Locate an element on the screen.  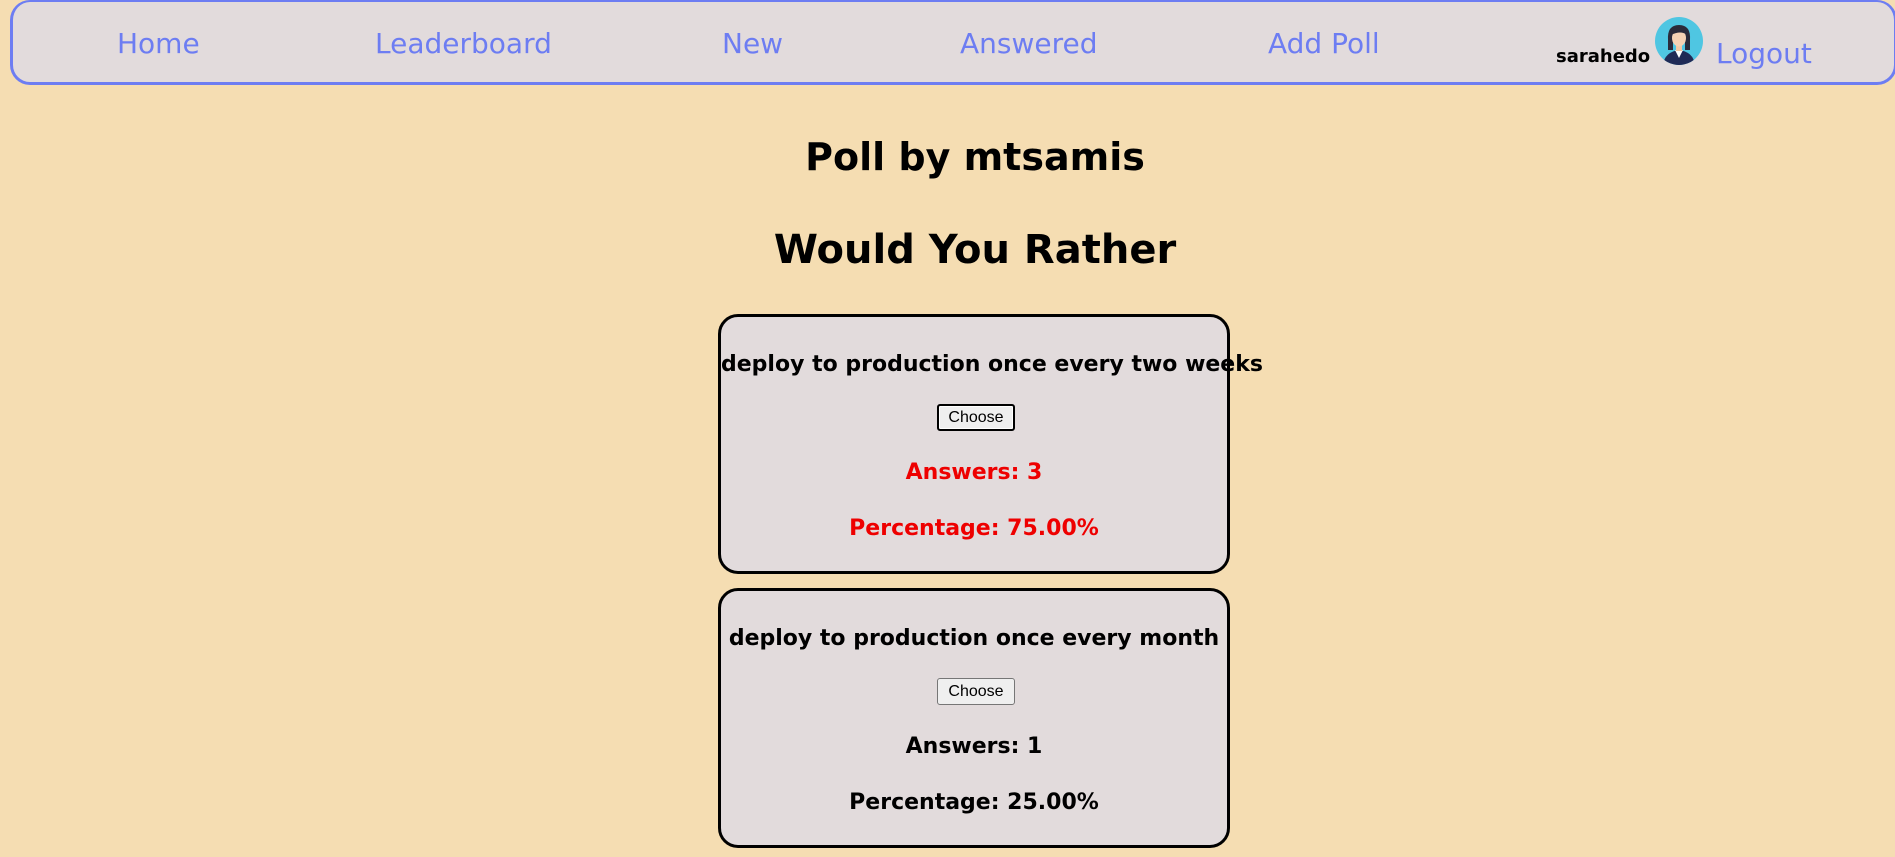
nav-home-link: Home is located at coordinates (158, 44).